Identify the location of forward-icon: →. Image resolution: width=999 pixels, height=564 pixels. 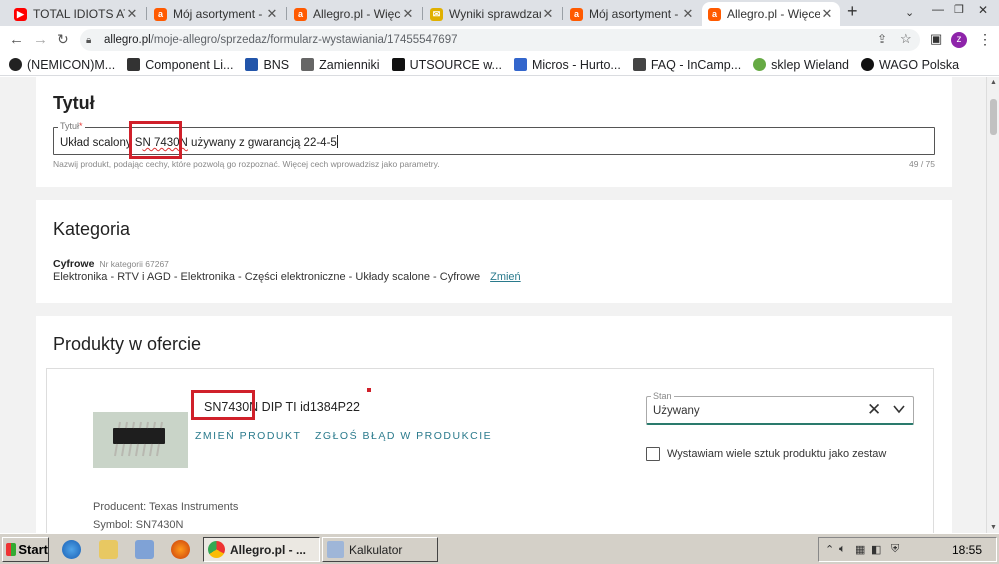
(40, 39).